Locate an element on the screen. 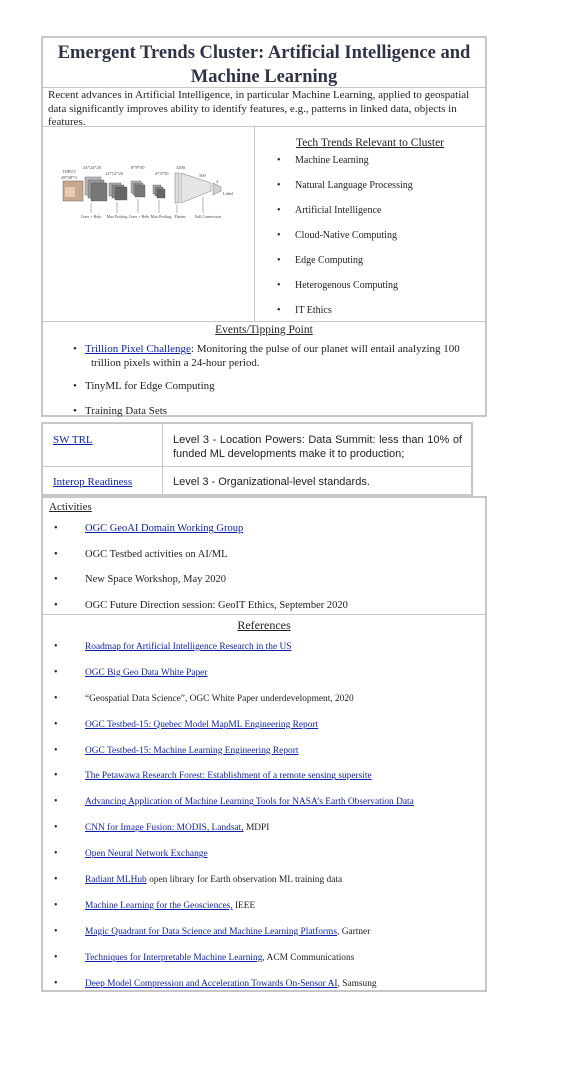 The image size is (566, 1083). interop-readiness-cell: Interop Readiness is located at coordinates (103, 481).